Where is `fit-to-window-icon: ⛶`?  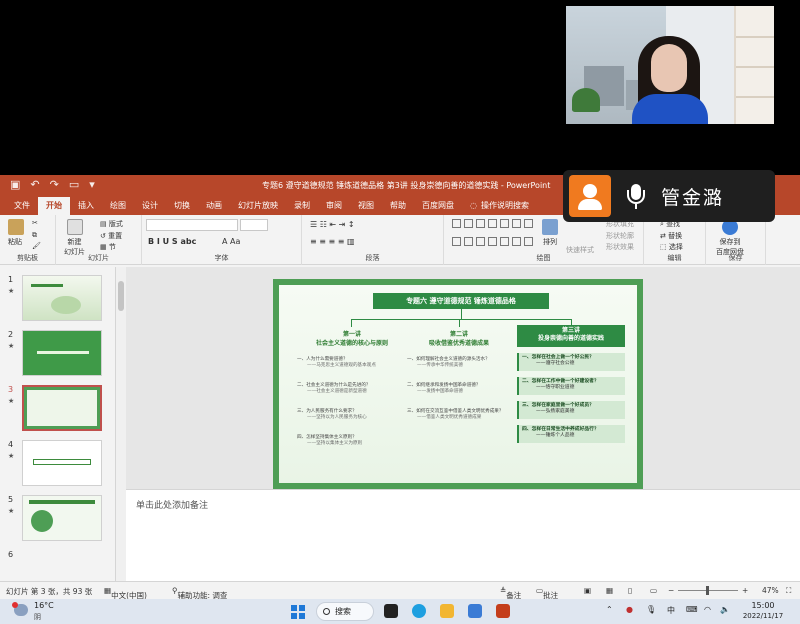
fit-to-window-icon: ⛶ is located at coordinates (788, 591).